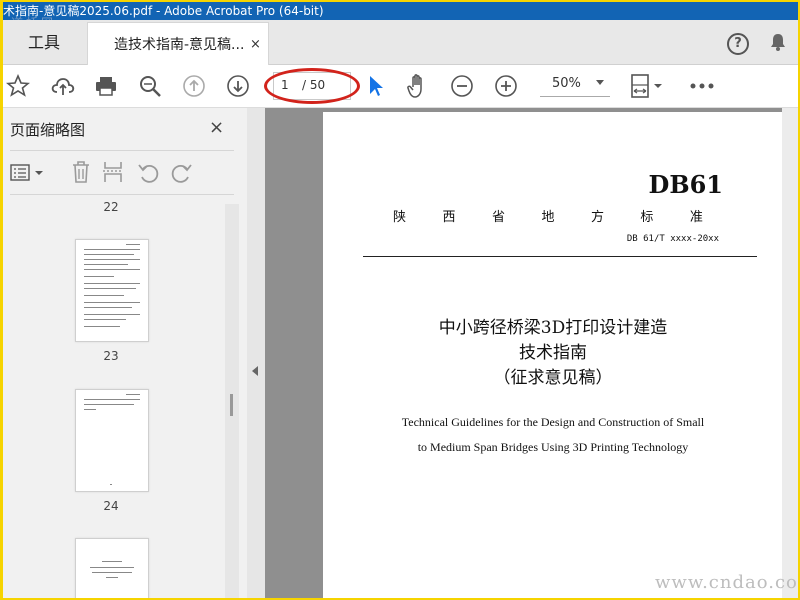 The width and height of the screenshot is (800, 600). I want to click on chinese-title-line: 技术指南, so click(553, 353).